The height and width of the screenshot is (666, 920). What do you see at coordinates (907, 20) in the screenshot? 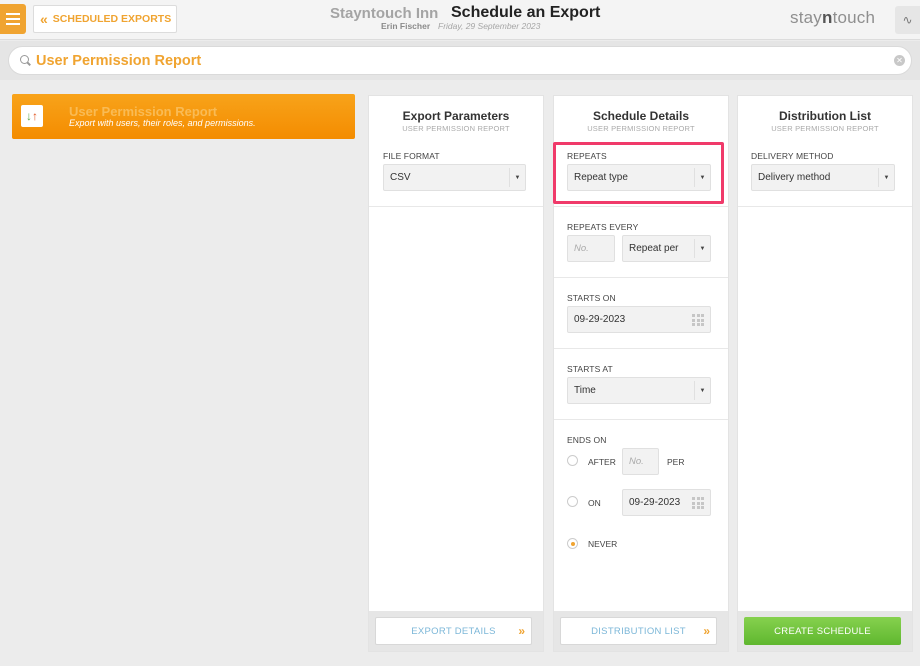
I see `activity-pulse-icon: ∿` at bounding box center [907, 20].